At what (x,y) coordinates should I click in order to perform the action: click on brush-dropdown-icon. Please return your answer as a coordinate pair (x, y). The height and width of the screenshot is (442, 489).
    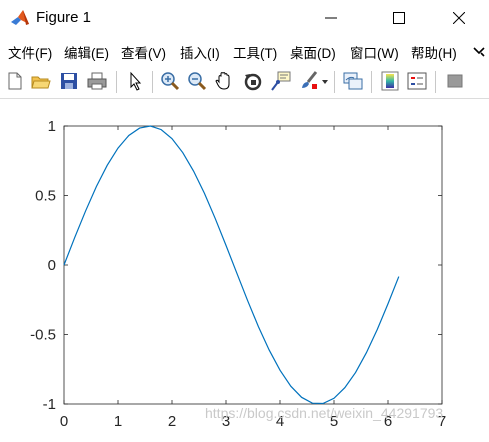
    Looking at the image, I should click on (325, 82).